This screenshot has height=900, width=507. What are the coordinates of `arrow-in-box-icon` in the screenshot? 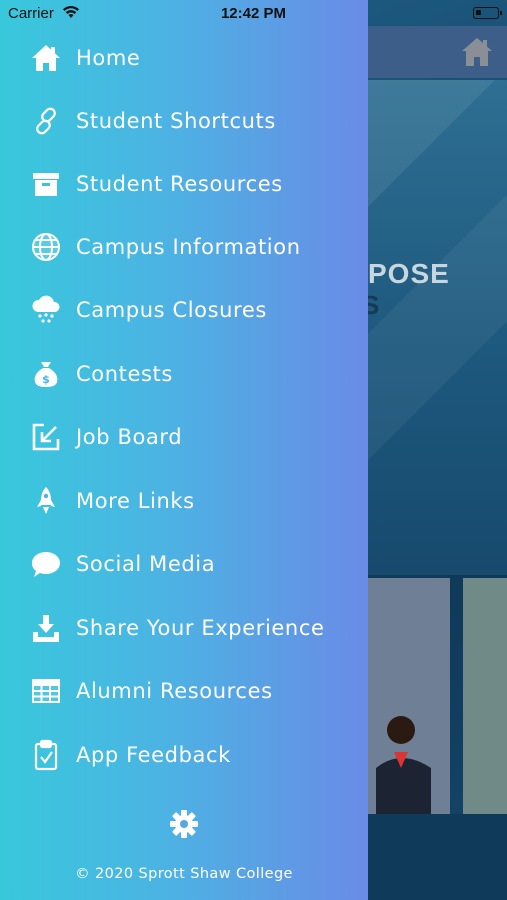 It's located at (46, 437).